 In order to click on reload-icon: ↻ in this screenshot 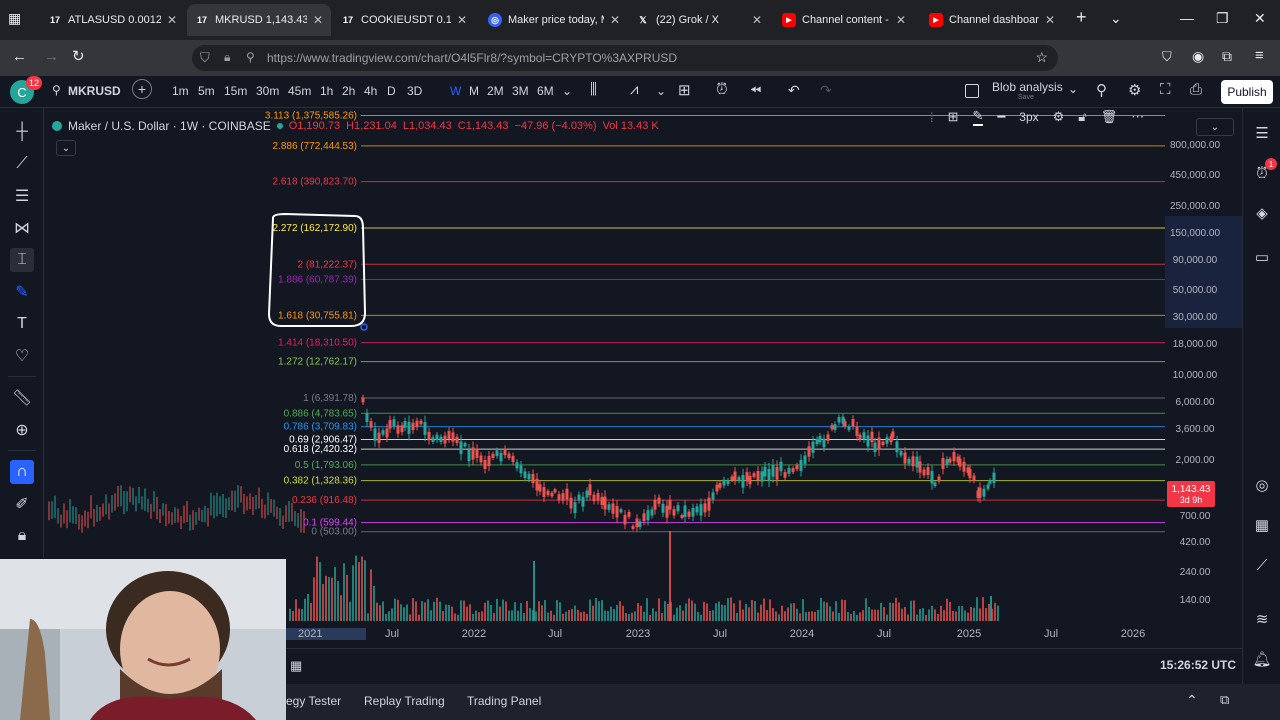, I will do `click(78, 56)`.